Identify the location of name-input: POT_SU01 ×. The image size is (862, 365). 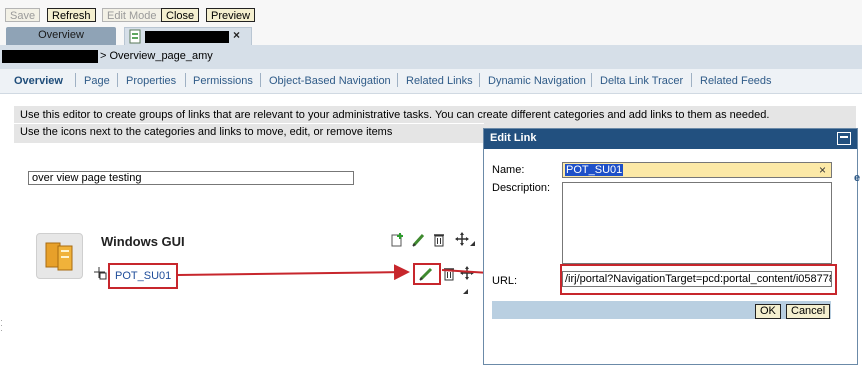
(697, 170).